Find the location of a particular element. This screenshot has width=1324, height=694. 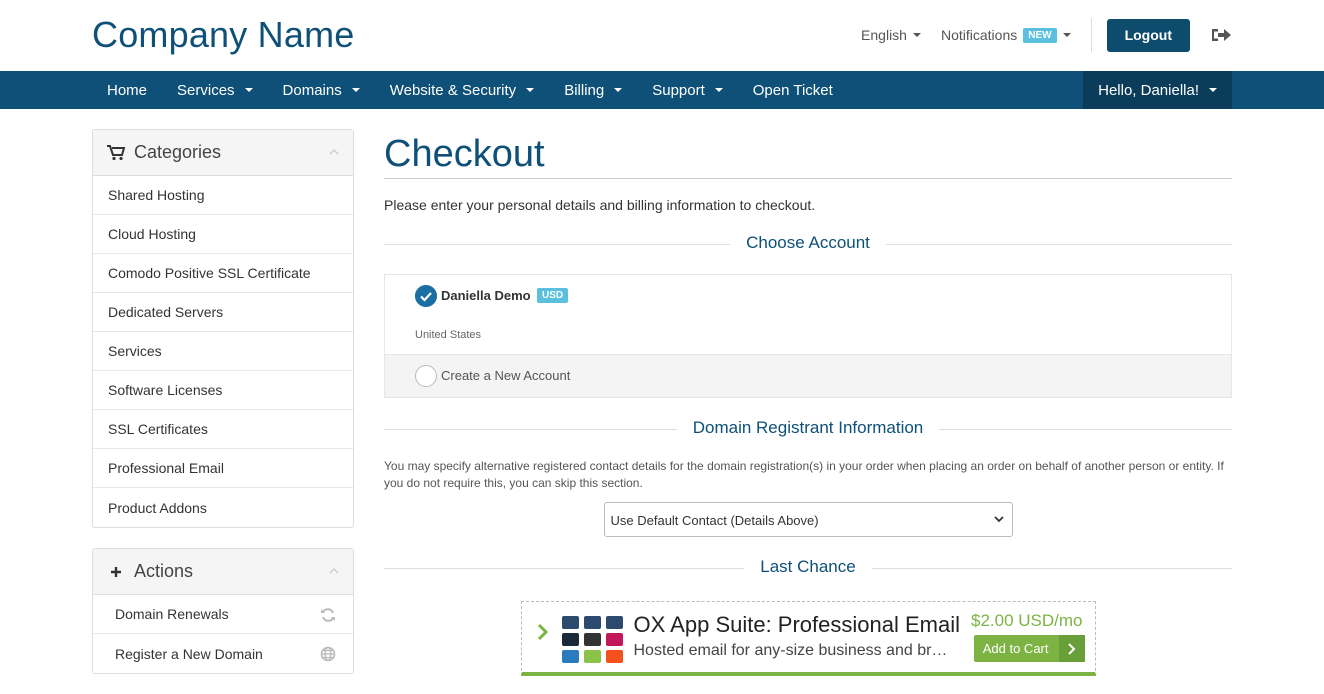

select-value: Use Default Contact (Details Above) is located at coordinates (714, 520).